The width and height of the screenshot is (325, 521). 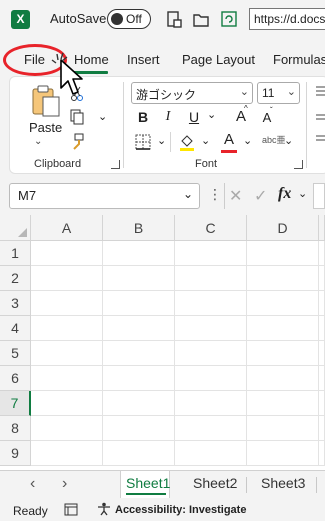 I want to click on font-size-select: 11 ⌄, so click(x=278, y=93).